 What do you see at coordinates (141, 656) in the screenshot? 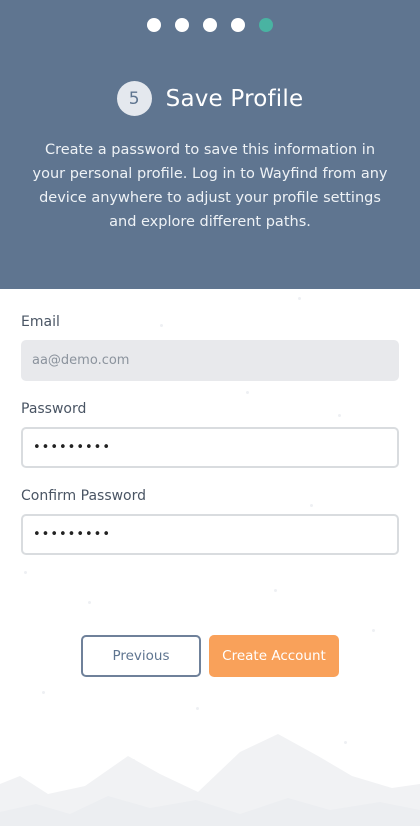
I see `previous-button: Previous` at bounding box center [141, 656].